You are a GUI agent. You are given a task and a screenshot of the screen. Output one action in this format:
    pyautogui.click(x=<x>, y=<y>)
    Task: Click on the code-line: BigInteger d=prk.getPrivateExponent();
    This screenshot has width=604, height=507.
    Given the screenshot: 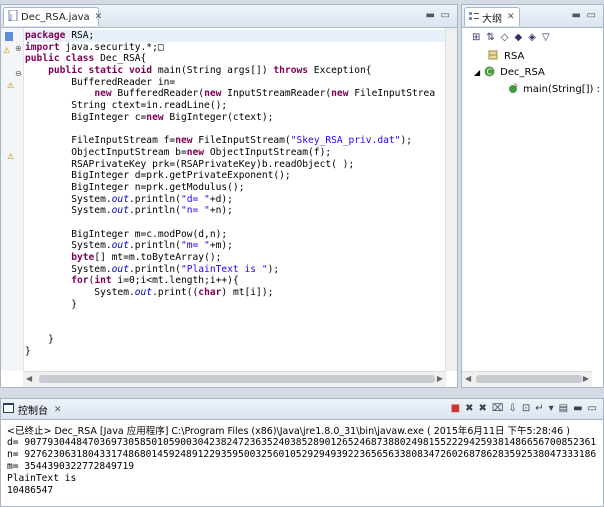 What is the action you would take?
    pyautogui.click(x=235, y=176)
    